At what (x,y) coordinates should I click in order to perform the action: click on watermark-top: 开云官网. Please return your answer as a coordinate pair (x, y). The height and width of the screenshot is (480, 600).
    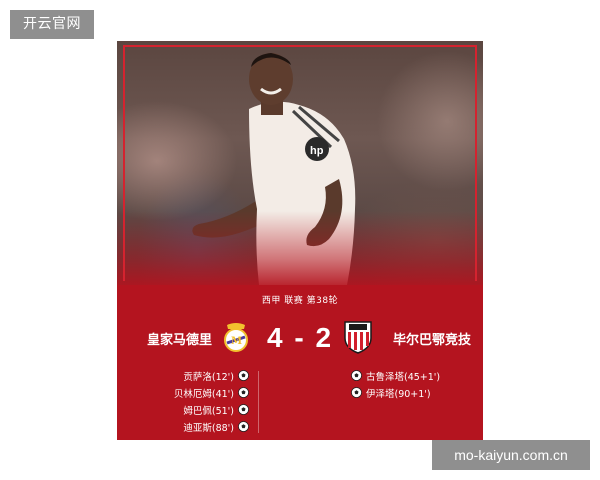
    Looking at the image, I should click on (52, 24).